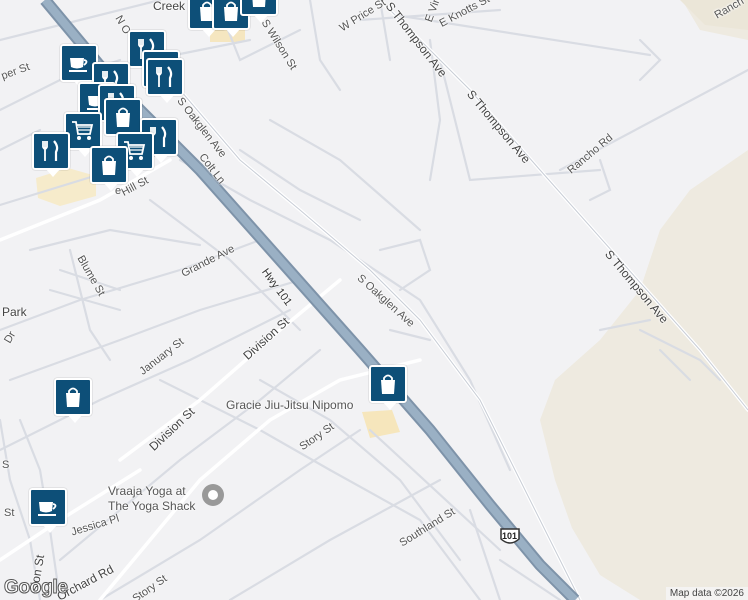 The image size is (748, 600). I want to click on map-data-credit: Map data ©2026, so click(706, 593).